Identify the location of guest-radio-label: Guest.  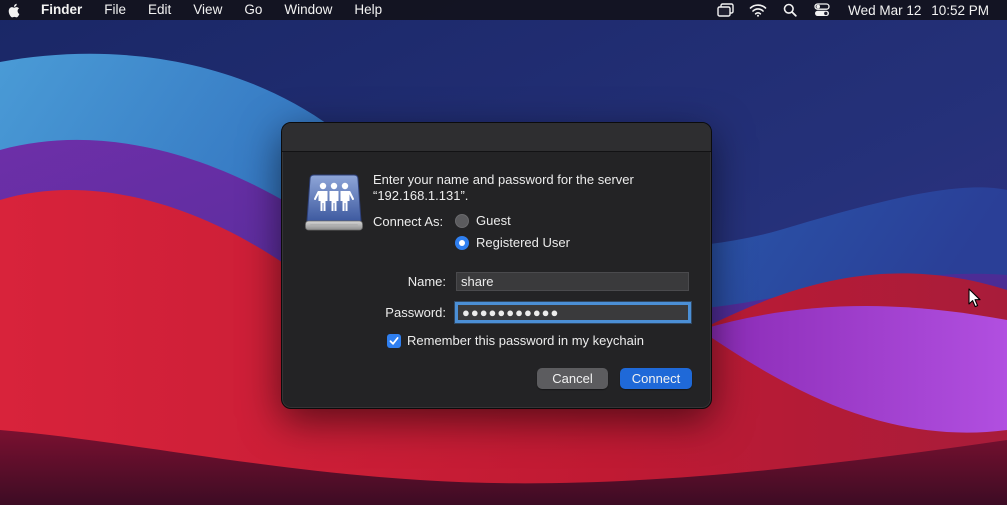
(493, 220).